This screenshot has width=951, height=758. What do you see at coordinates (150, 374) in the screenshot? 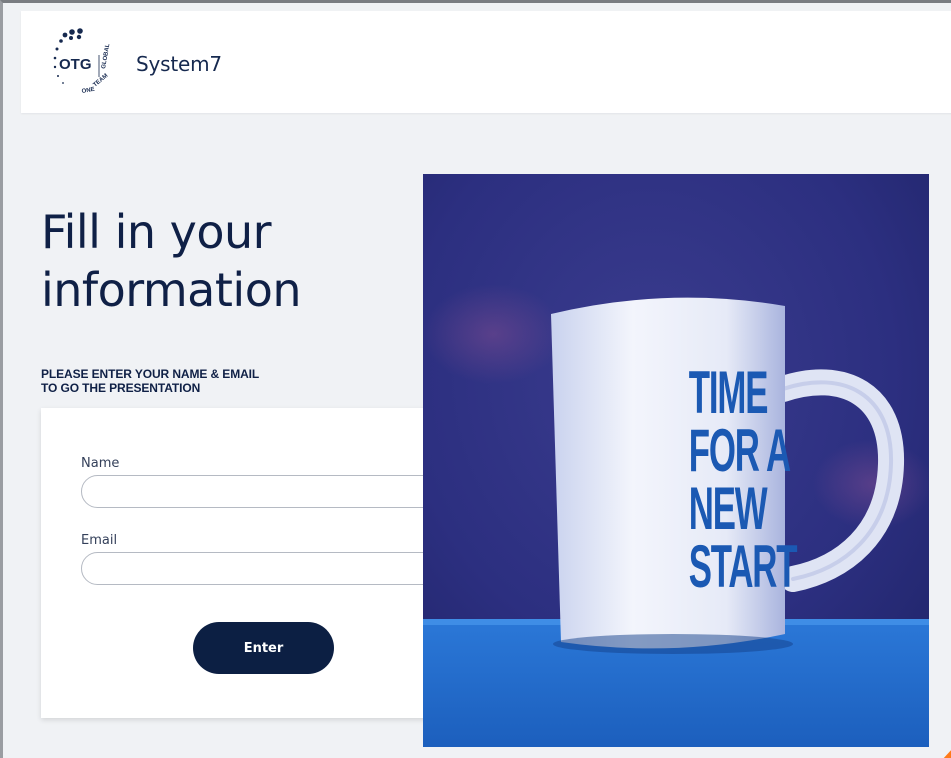
I see `subtitle-line1: PLEASE ENTER YOUR NAME & EMAIL` at bounding box center [150, 374].